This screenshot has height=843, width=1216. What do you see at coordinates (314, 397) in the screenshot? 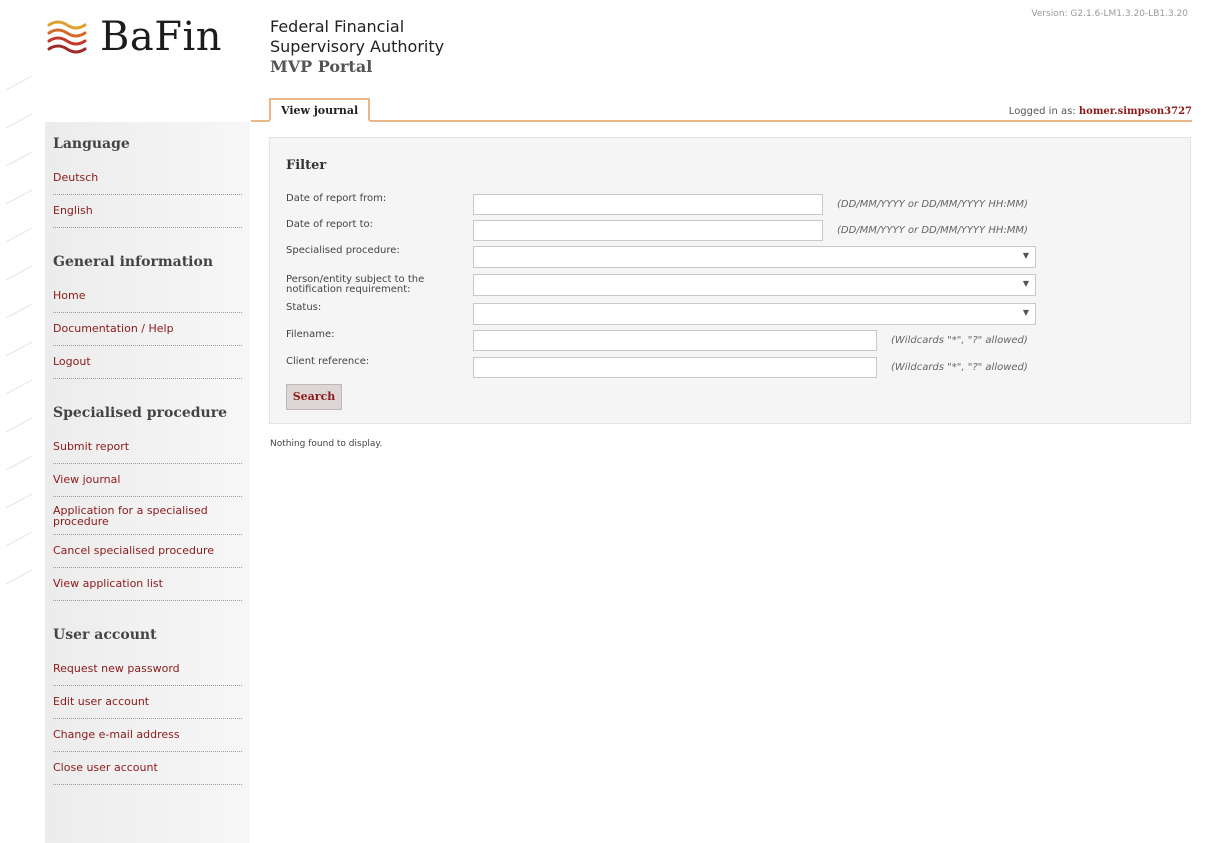
I see `search-button: Search` at bounding box center [314, 397].